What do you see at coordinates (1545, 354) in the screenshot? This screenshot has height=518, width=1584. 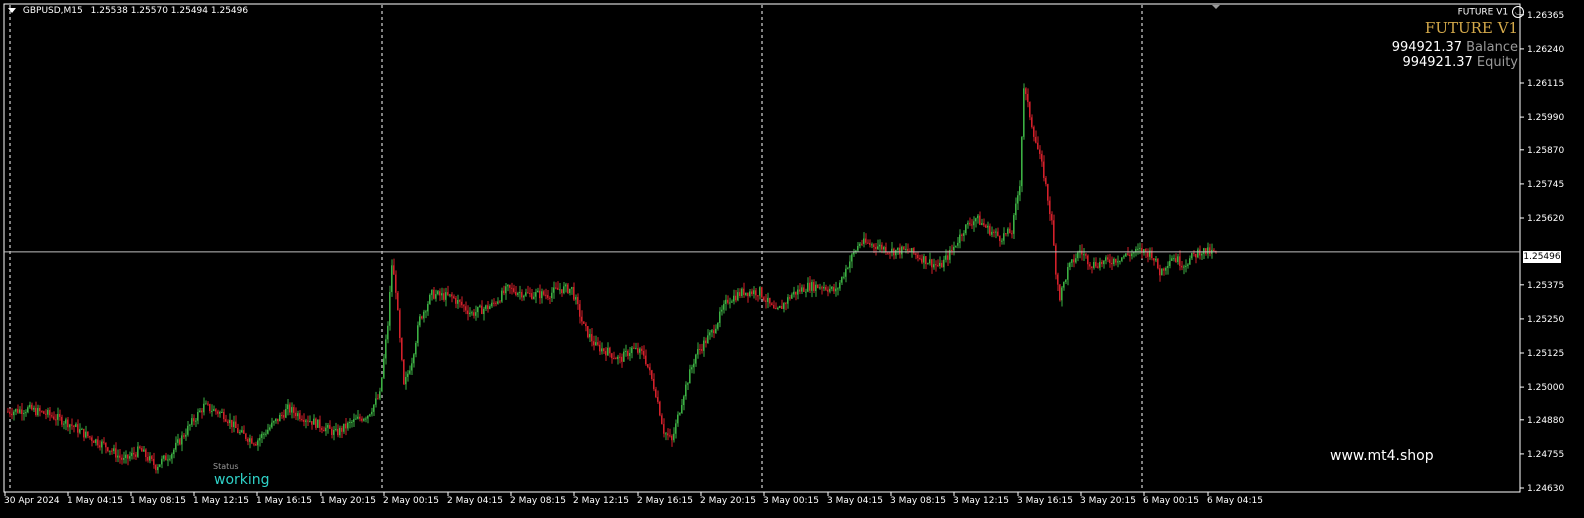 I see `price-tick-label: 1.25125` at bounding box center [1545, 354].